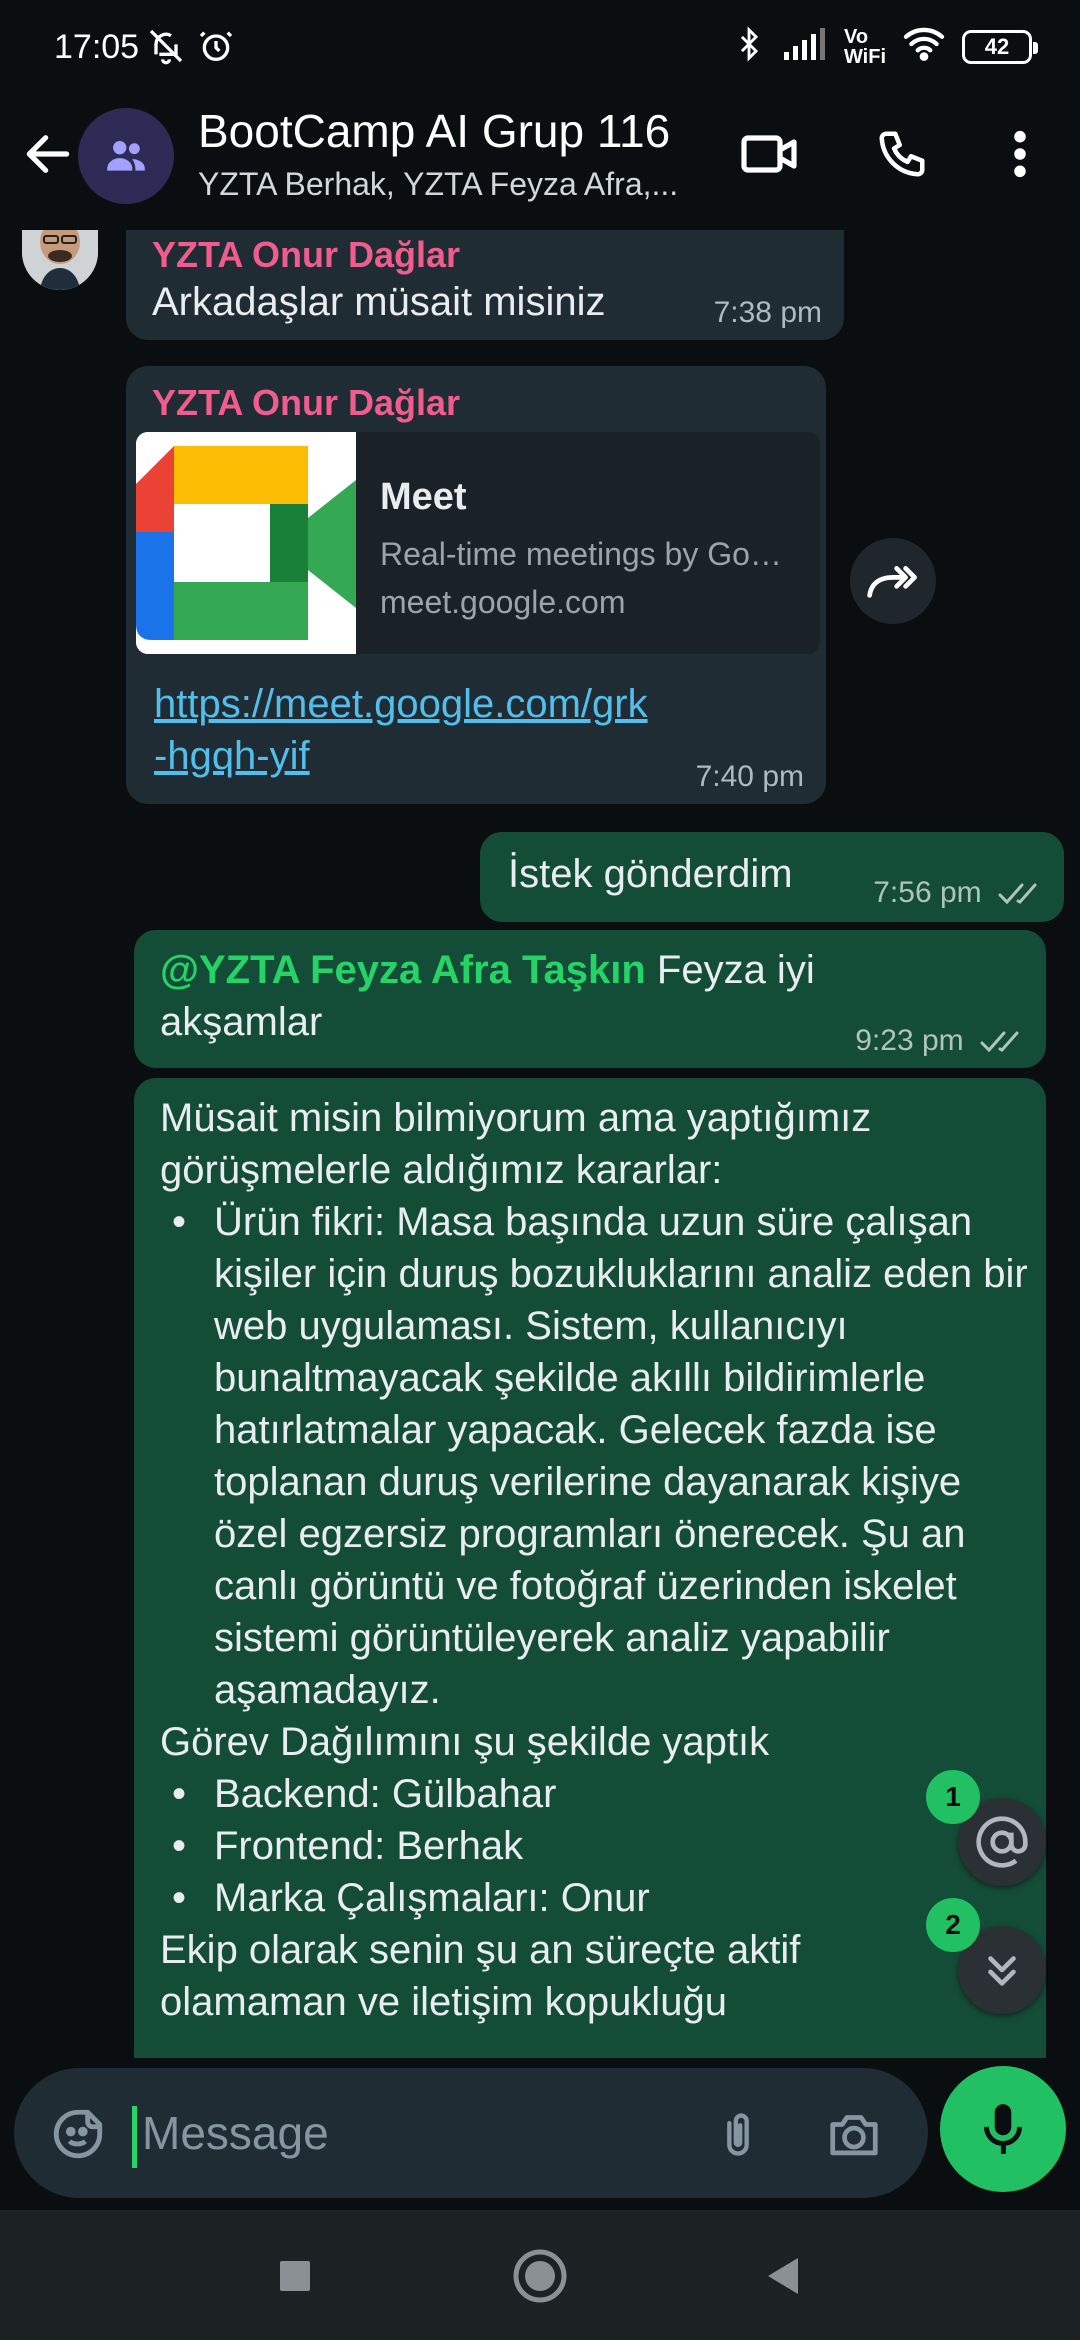  I want to click on nav-back-icon, so click(783, 2276).